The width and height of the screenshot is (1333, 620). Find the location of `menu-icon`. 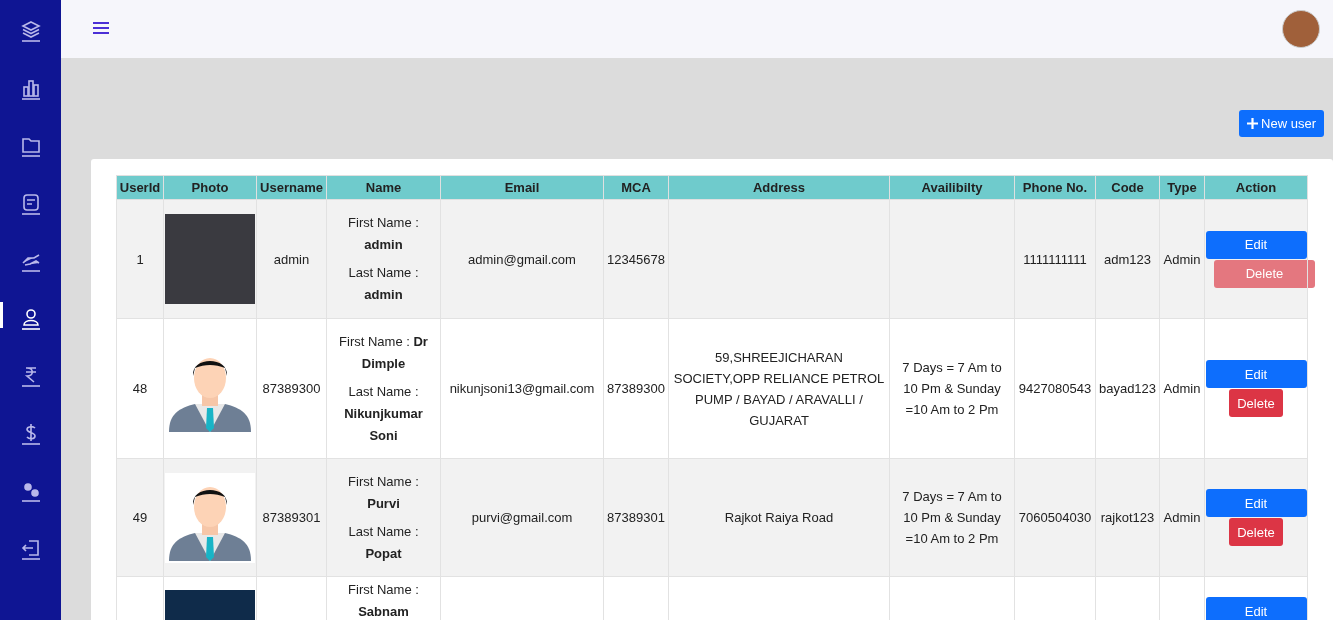

menu-icon is located at coordinates (101, 28).